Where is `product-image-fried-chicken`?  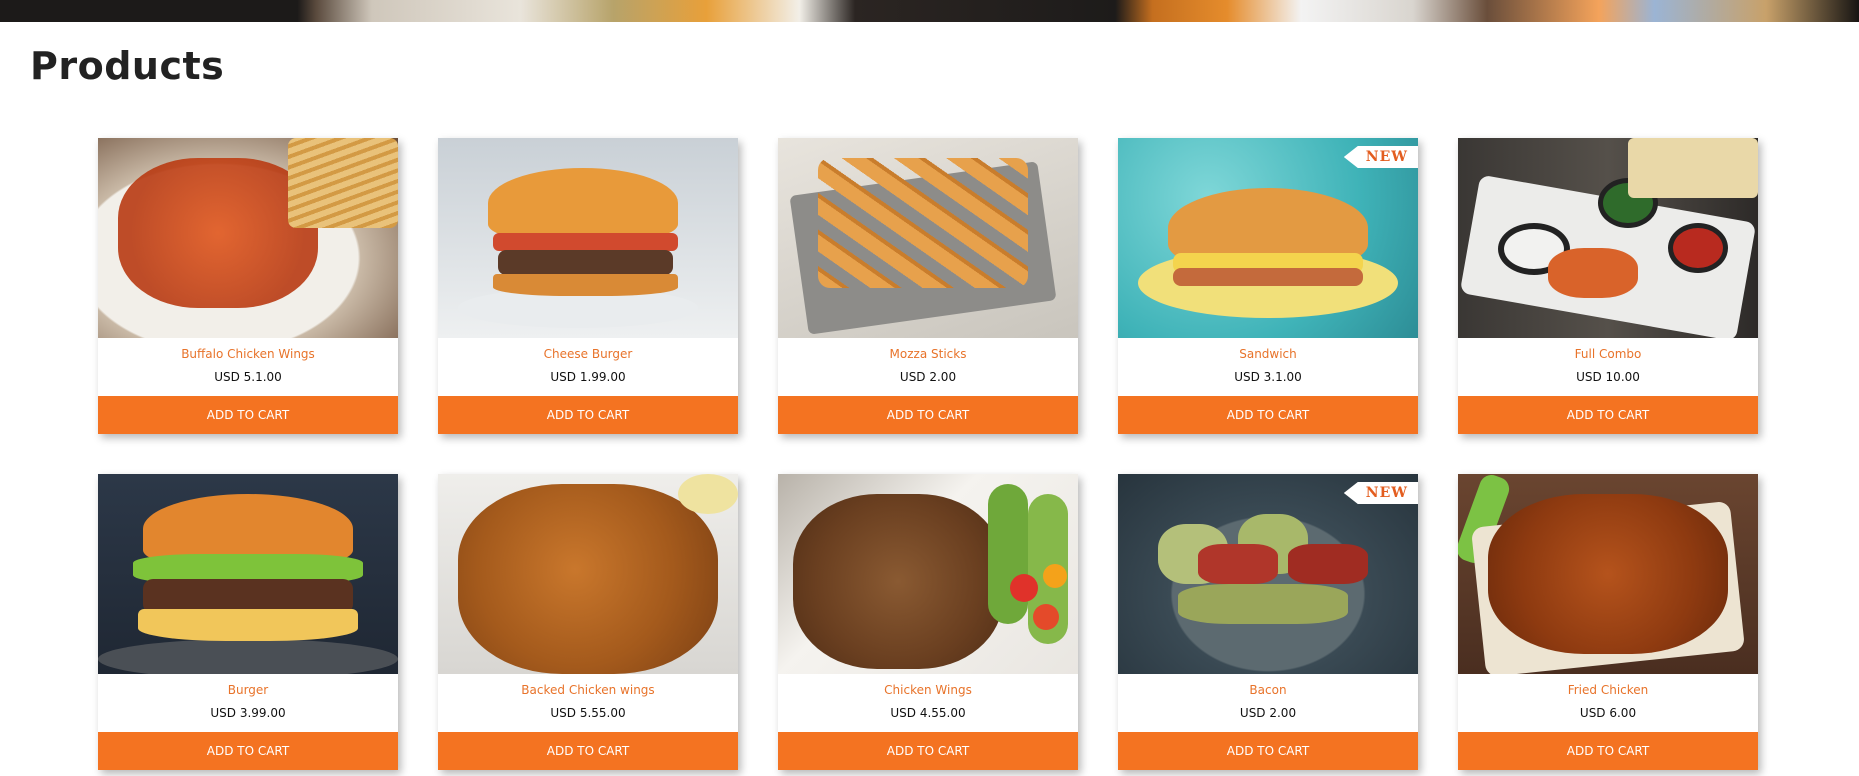 product-image-fried-chicken is located at coordinates (1608, 574).